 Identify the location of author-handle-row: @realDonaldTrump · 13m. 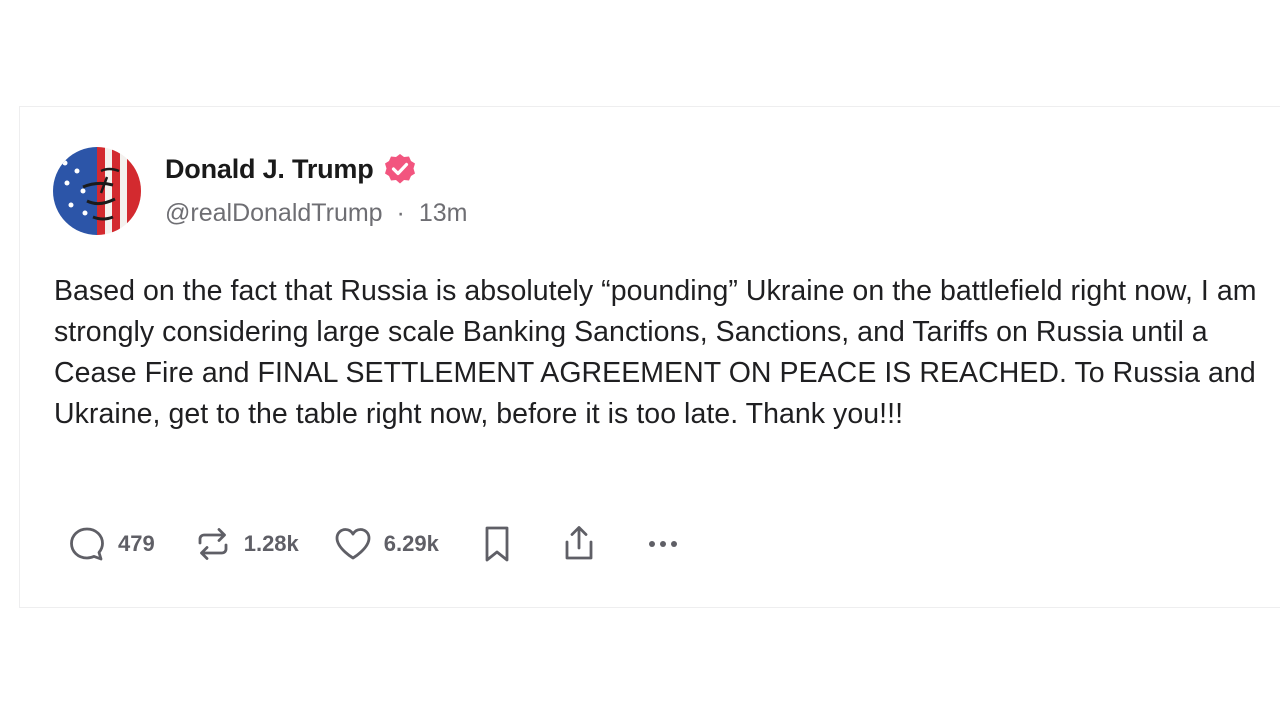
(316, 213).